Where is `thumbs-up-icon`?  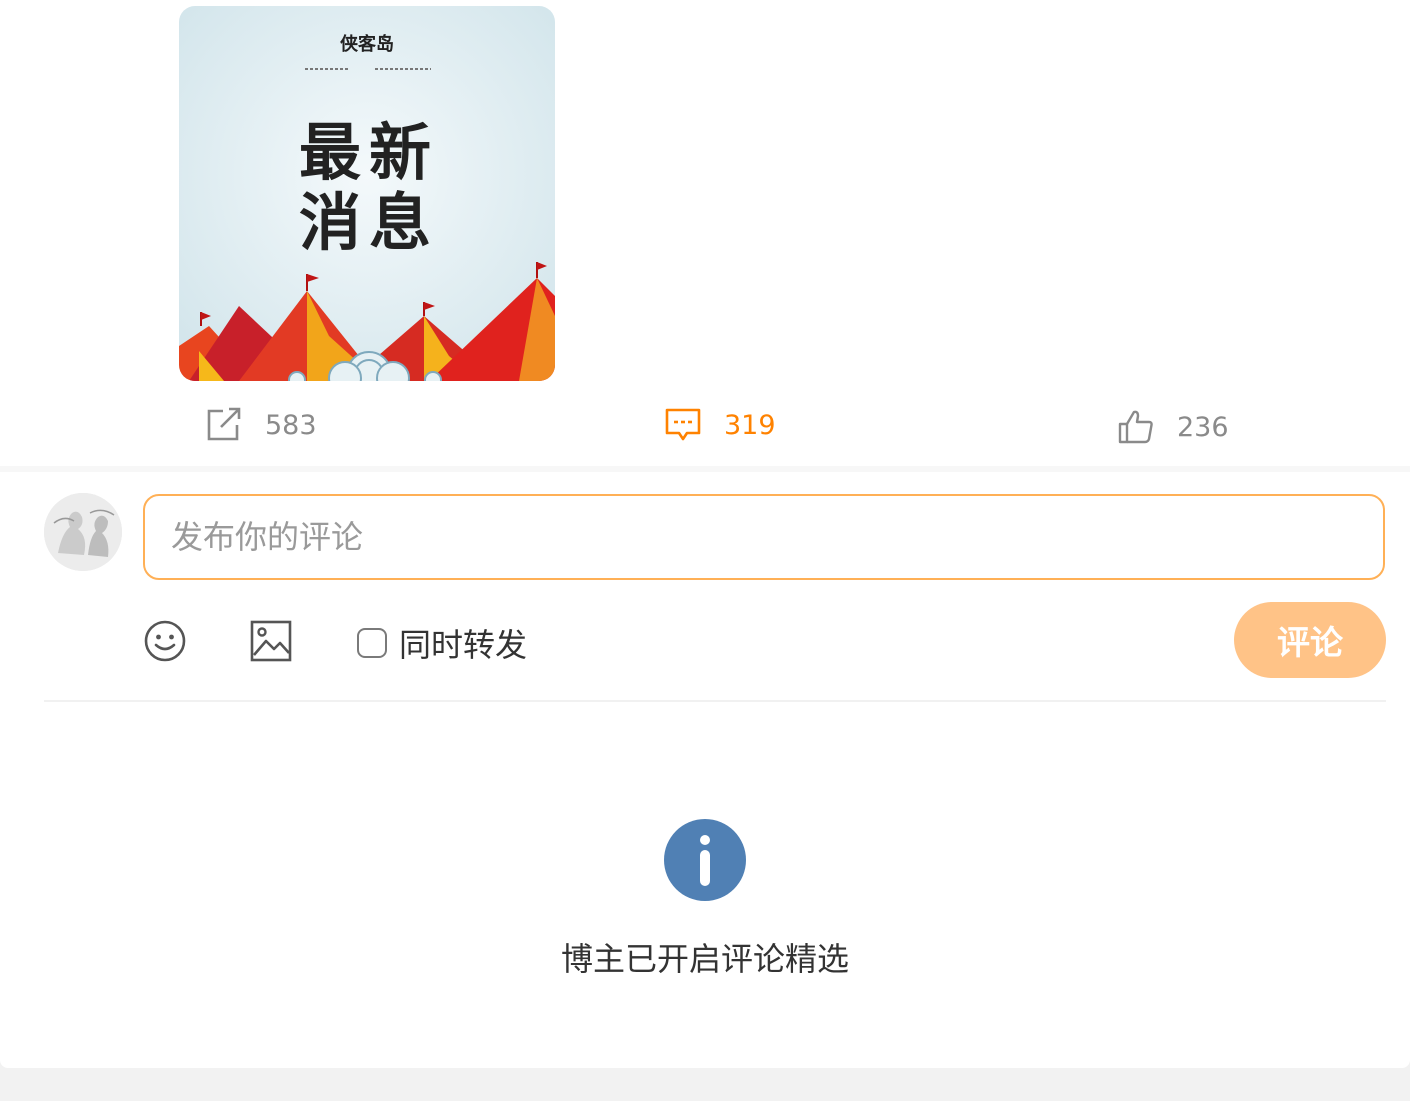
thumbs-up-icon is located at coordinates (1136, 427).